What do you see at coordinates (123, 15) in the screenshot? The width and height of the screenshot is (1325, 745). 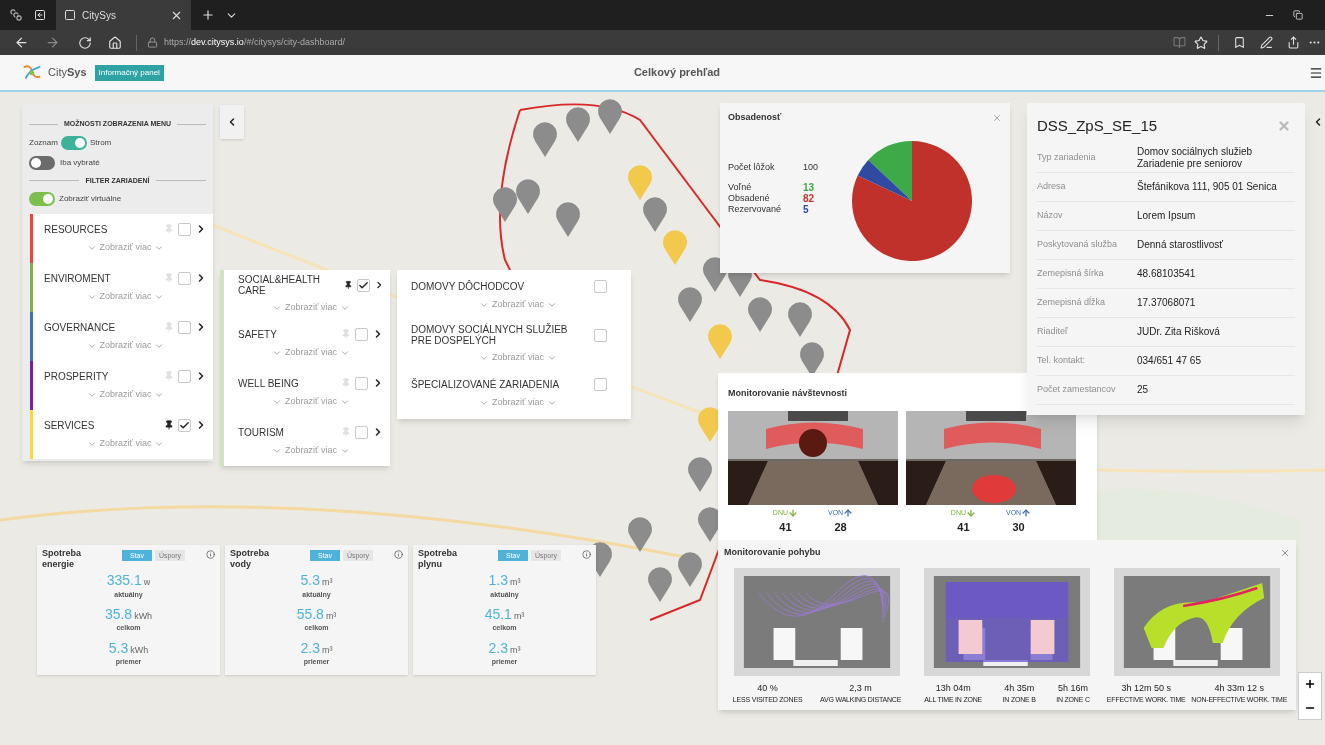 I see `browser-tab: CitySys` at bounding box center [123, 15].